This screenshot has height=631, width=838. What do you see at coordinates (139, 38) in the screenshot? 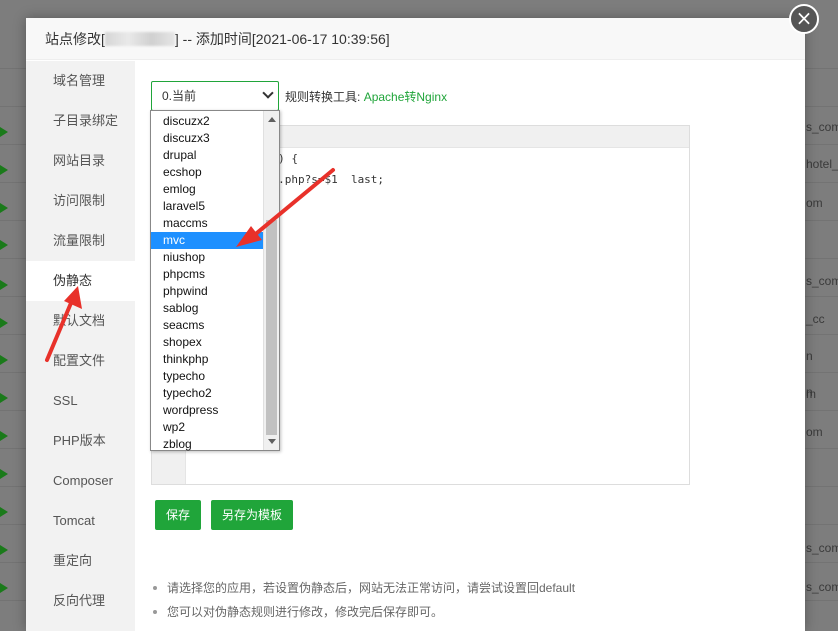
I see `redacted-site-name` at bounding box center [139, 38].